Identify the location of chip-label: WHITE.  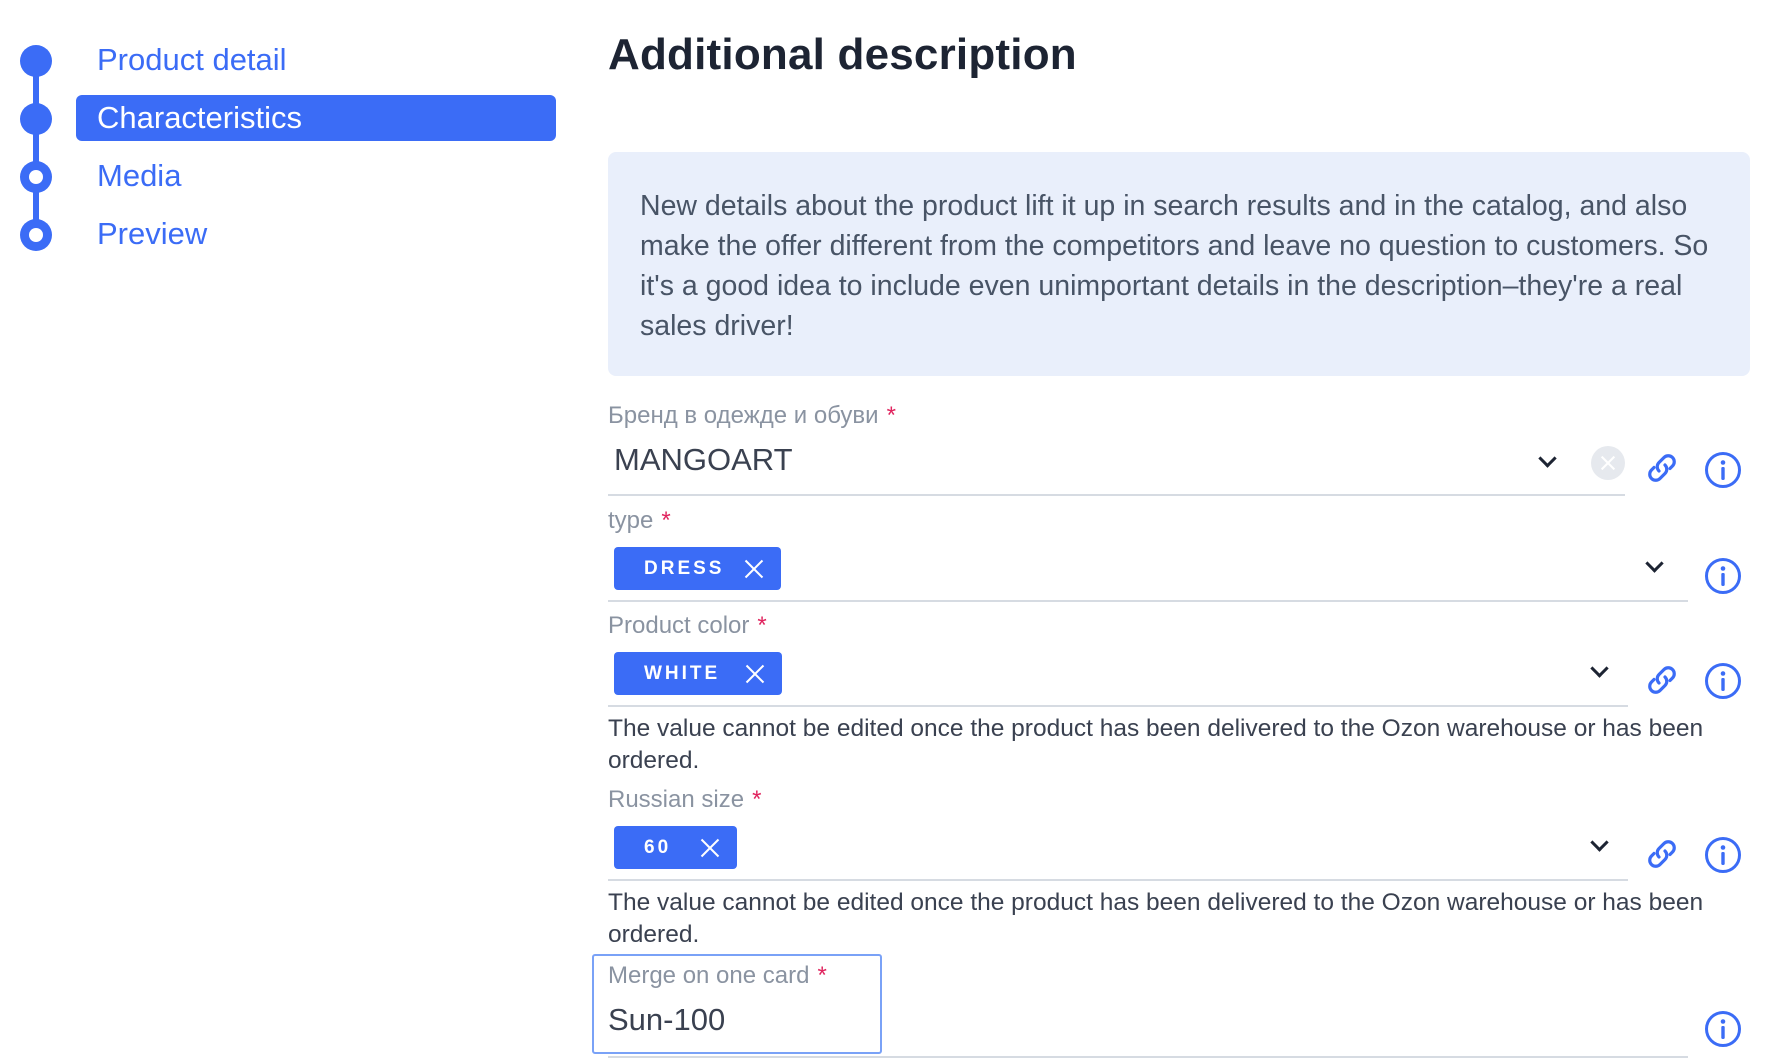
(682, 673).